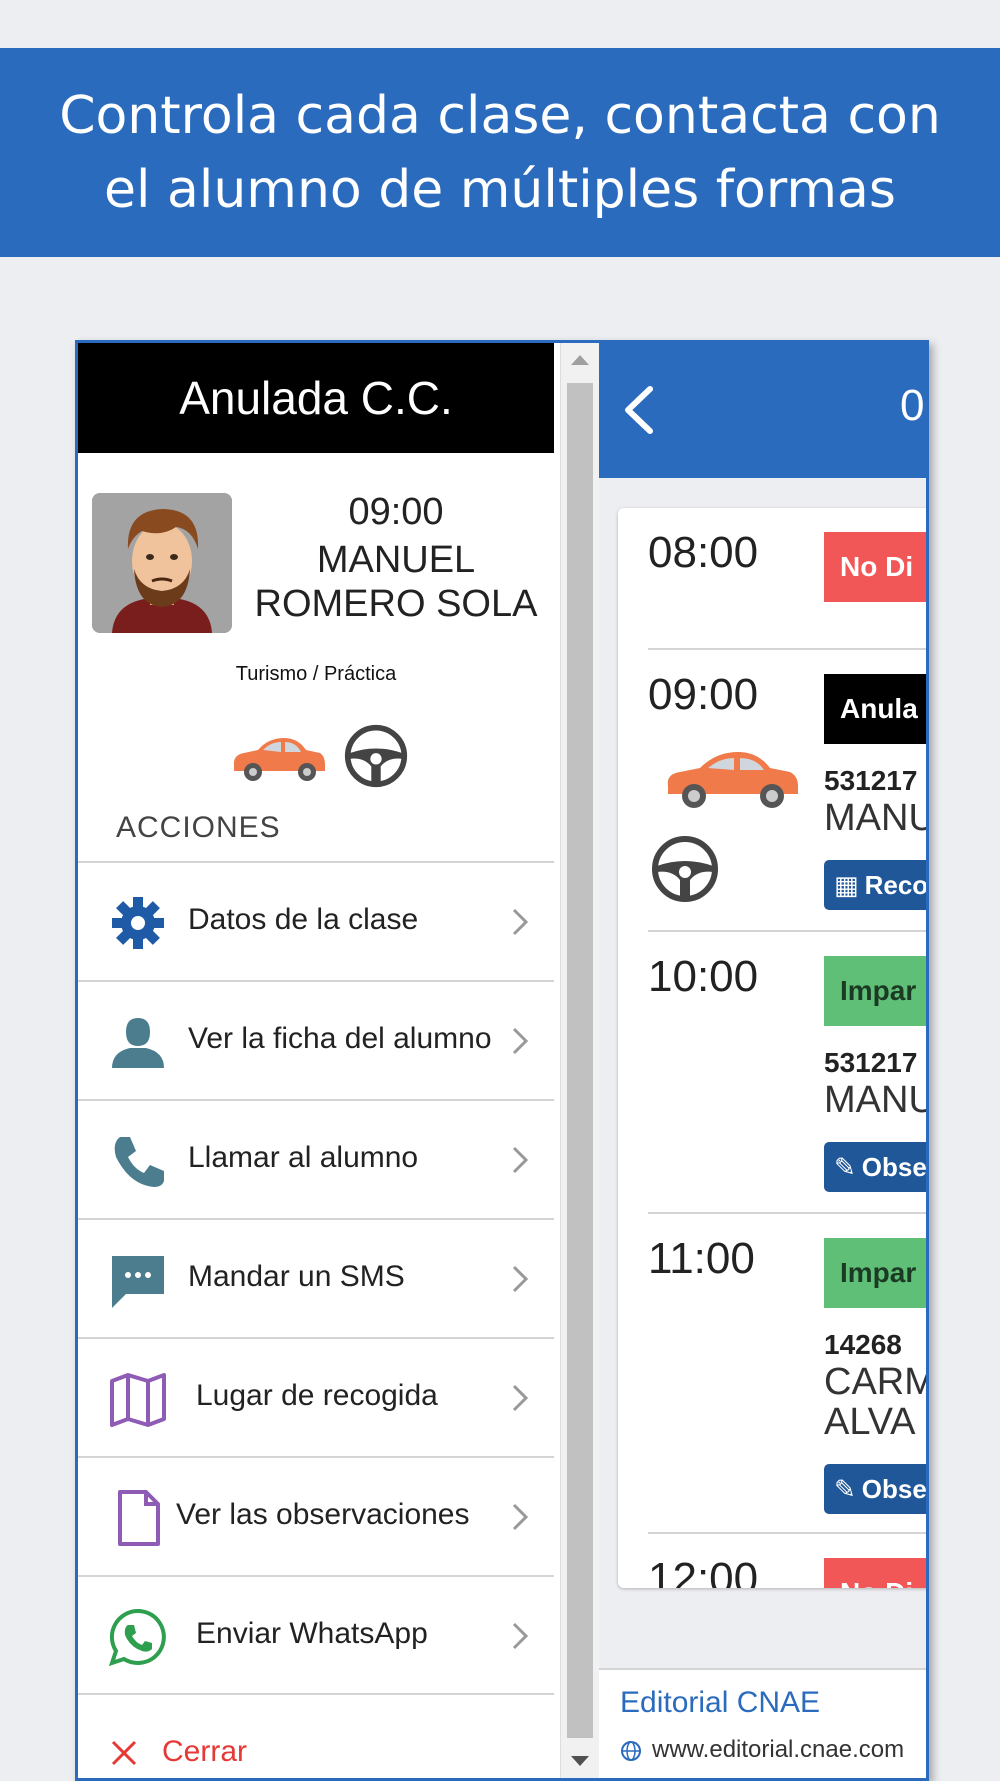 Image resolution: width=1000 pixels, height=1781 pixels. Describe the element at coordinates (139, 1162) in the screenshot. I see `phone-icon` at that location.